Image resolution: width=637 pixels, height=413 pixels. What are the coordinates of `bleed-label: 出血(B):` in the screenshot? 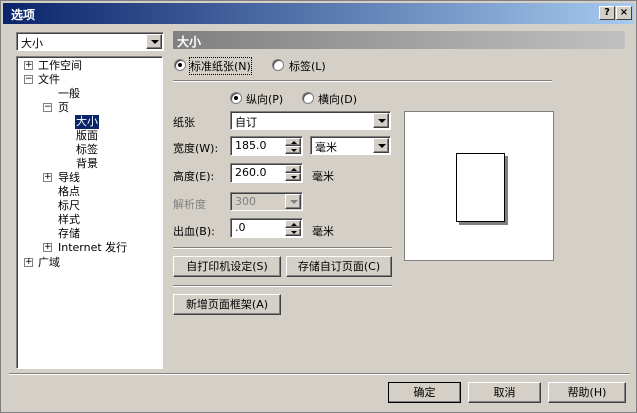 It's located at (194, 231).